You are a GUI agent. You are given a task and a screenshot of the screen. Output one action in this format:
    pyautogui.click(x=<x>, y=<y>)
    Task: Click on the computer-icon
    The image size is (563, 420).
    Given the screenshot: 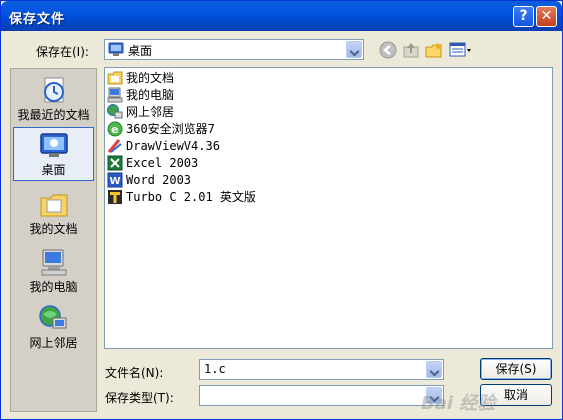 What is the action you would take?
    pyautogui.click(x=115, y=95)
    